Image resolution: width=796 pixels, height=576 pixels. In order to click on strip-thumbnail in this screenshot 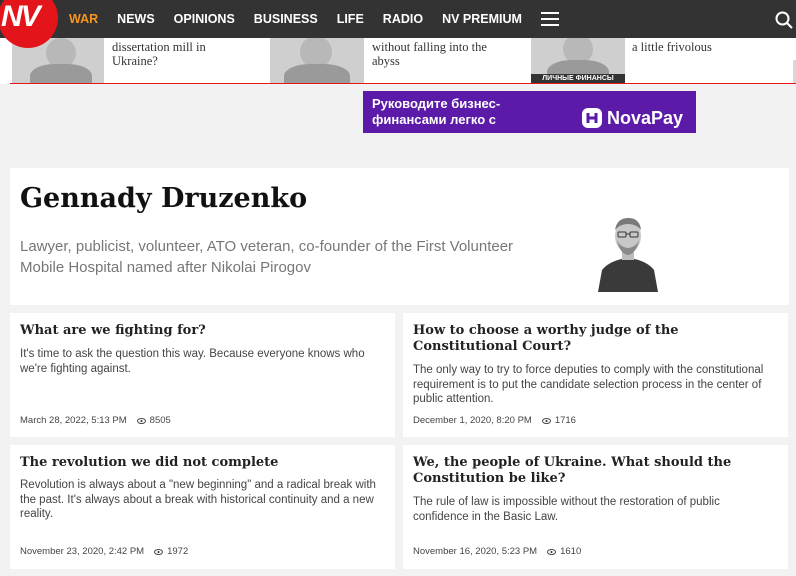, I will do `click(317, 60)`.